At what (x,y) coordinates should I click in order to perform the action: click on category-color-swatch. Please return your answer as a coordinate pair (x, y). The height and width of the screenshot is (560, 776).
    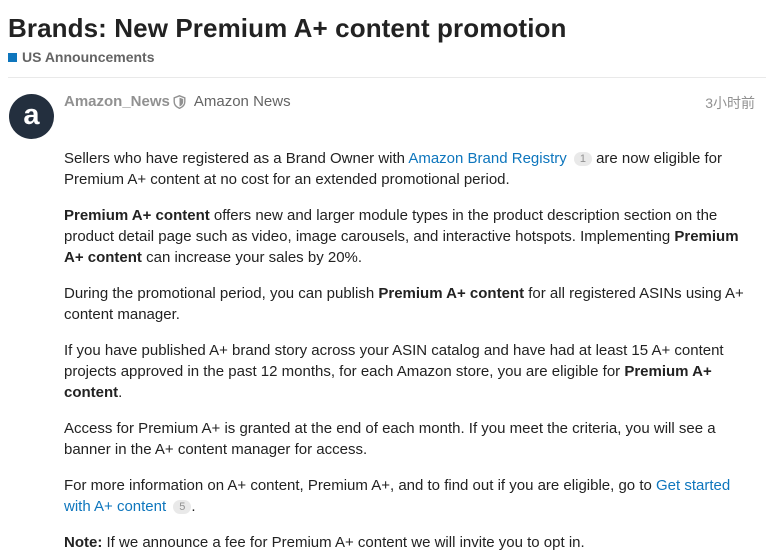
    Looking at the image, I should click on (12, 57).